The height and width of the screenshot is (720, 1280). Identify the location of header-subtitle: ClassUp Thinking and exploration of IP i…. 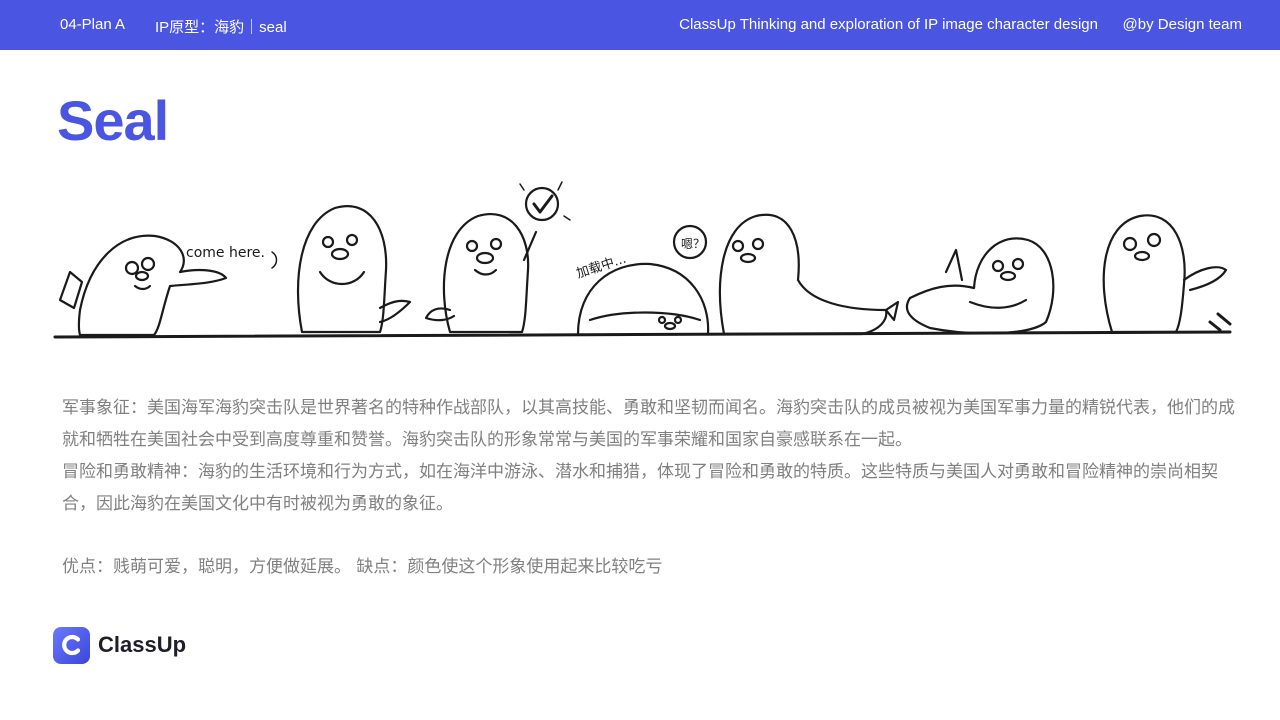
(888, 24).